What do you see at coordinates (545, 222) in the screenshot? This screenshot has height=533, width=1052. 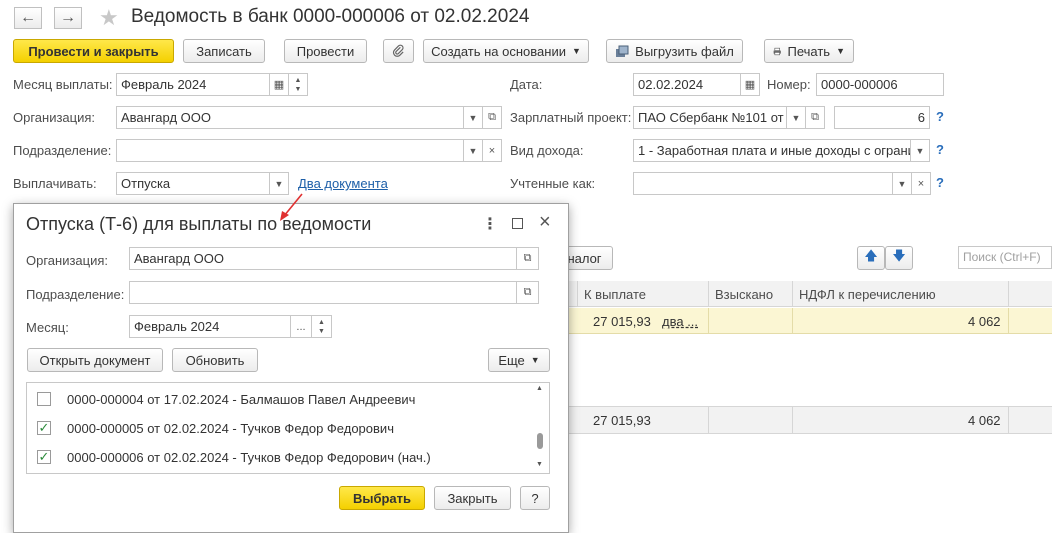 I see `close-icon: ×` at bounding box center [545, 222].